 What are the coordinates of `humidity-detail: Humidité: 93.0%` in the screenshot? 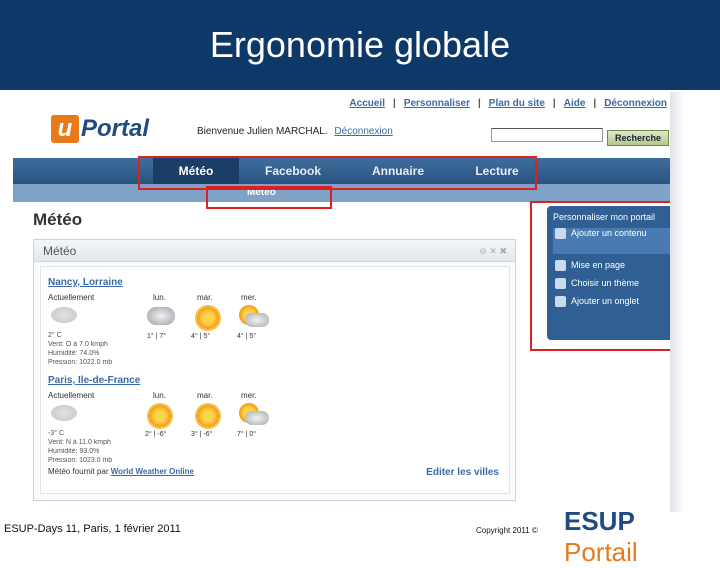 It's located at (74, 451).